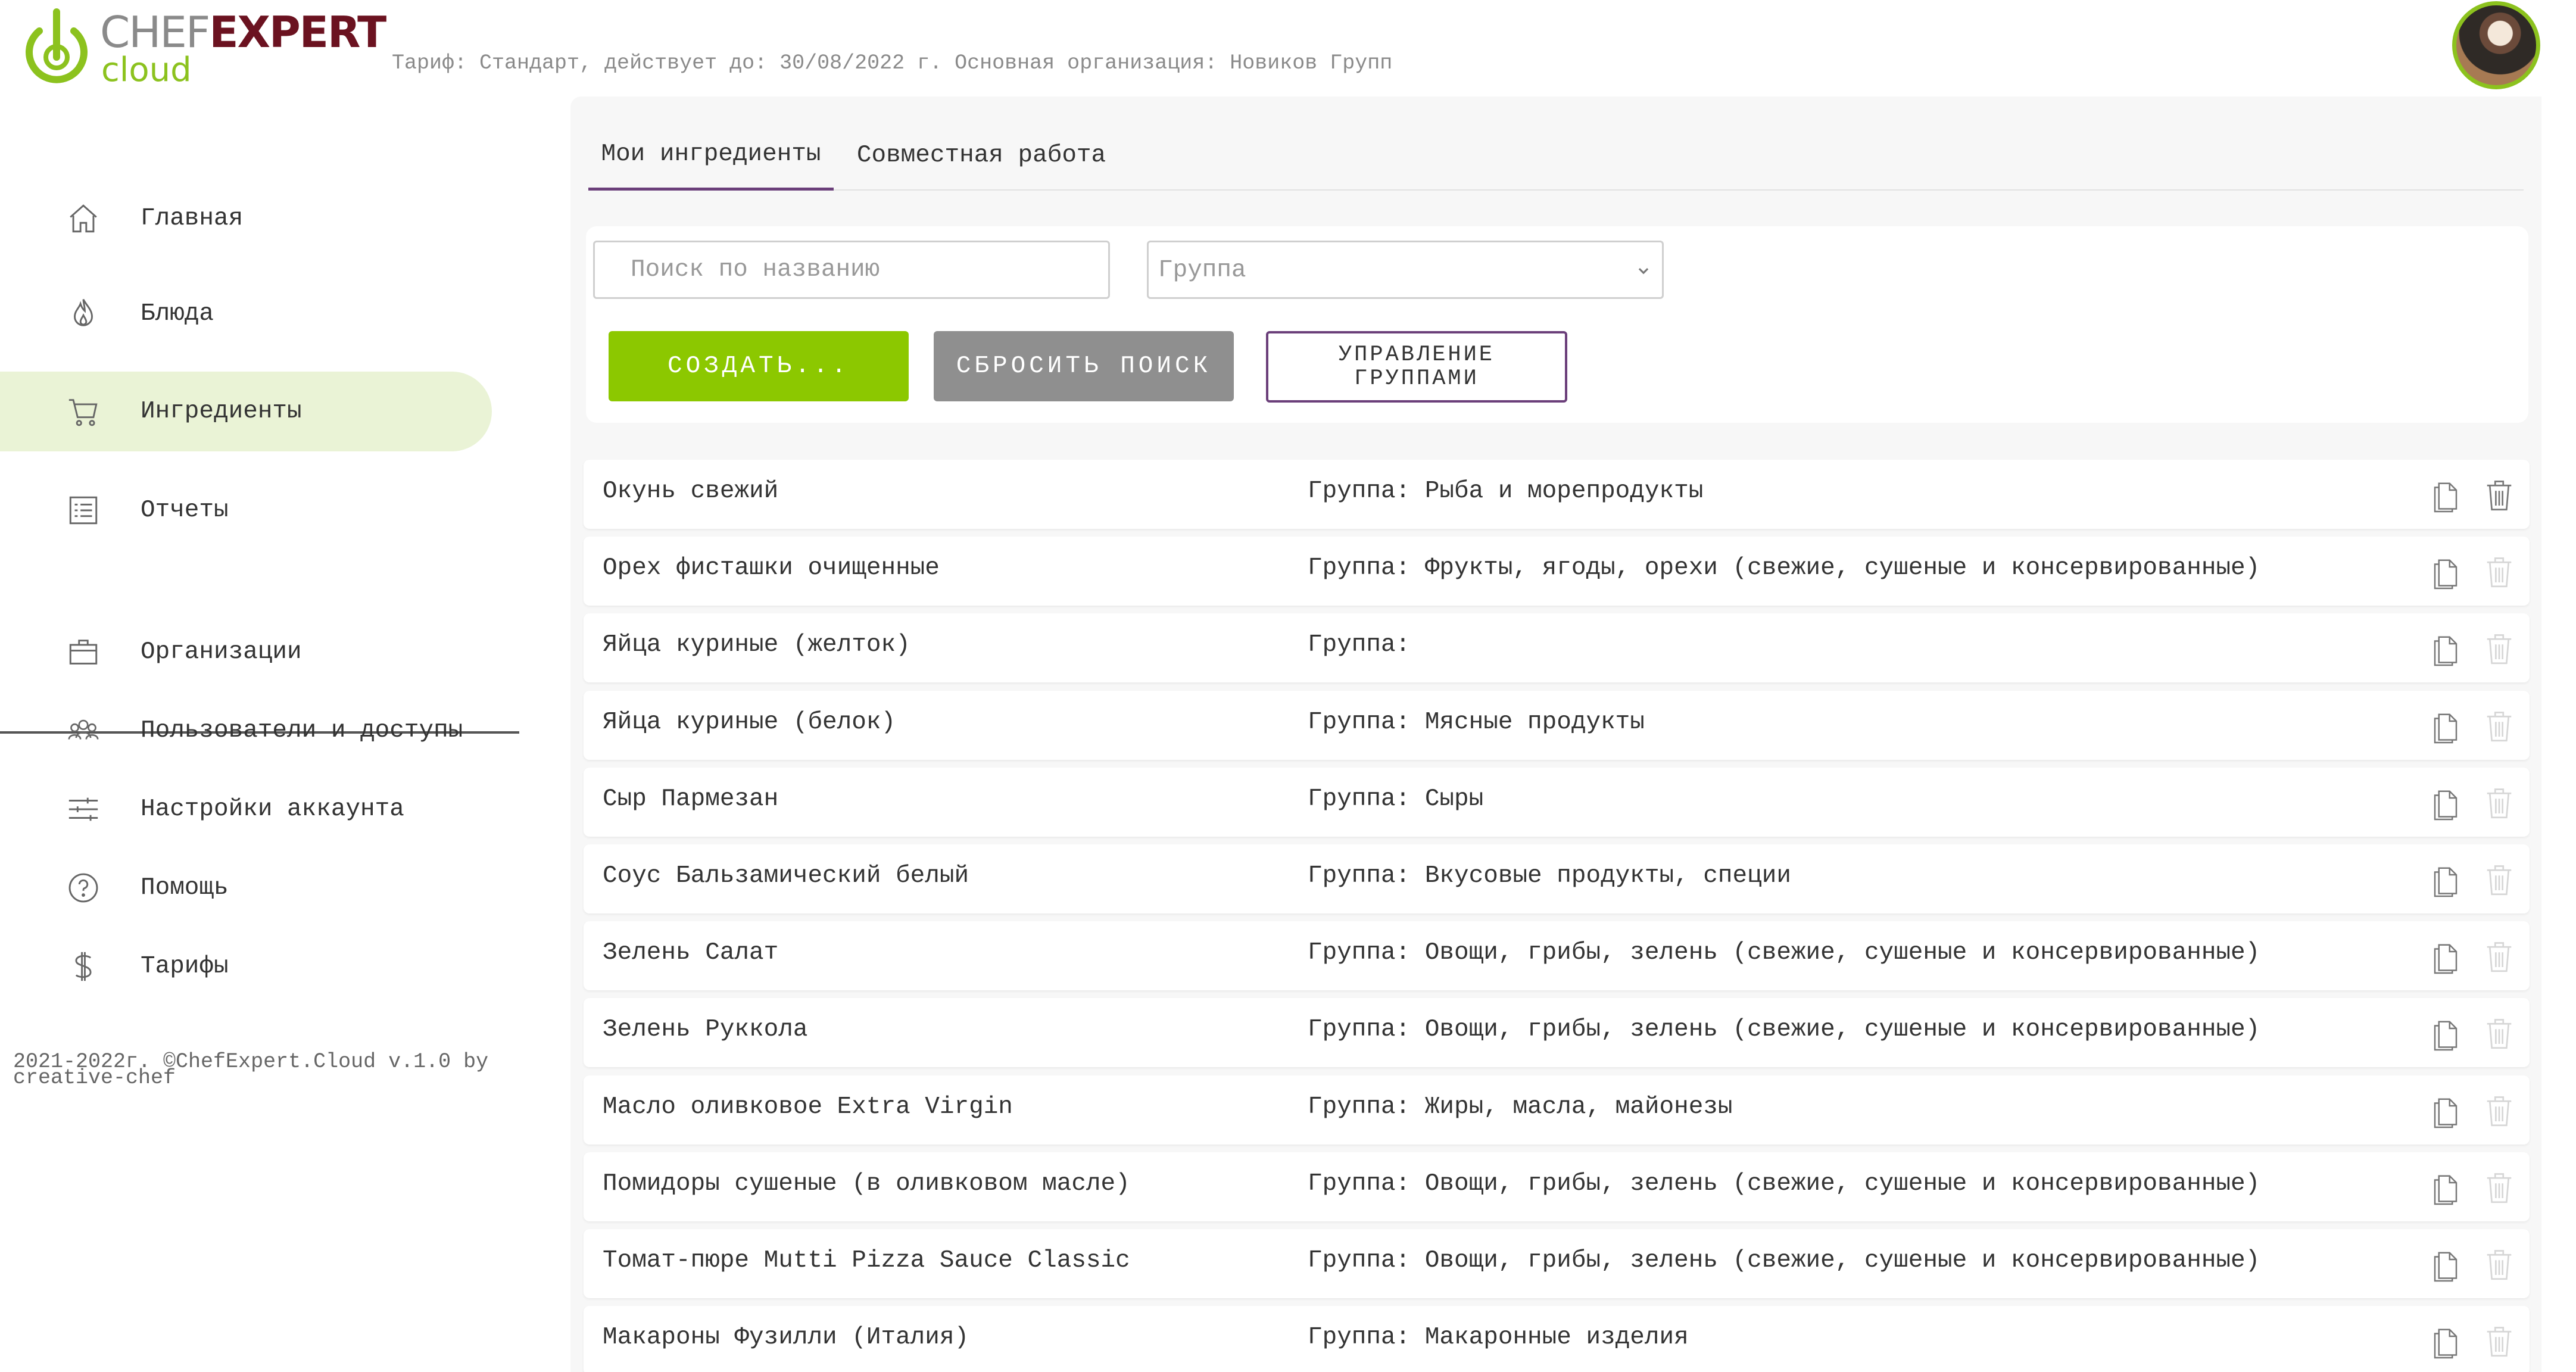 The image size is (2576, 1372). Describe the element at coordinates (146, 70) in the screenshot. I see `logo-cloud-text: cloud` at that location.